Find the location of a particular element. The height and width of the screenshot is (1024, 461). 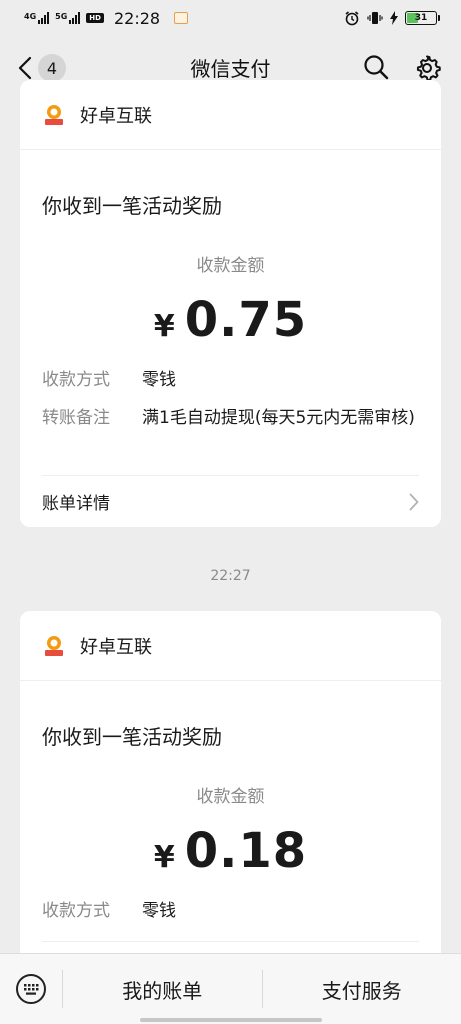

my-bills-tab: 我的账单 is located at coordinates (162, 989).